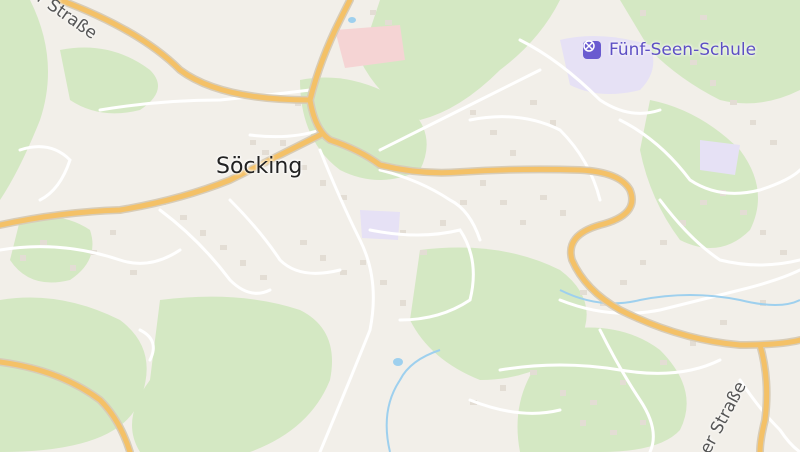 Image resolution: width=800 pixels, height=452 pixels. Describe the element at coordinates (259, 166) in the screenshot. I see `place-label: Söcking` at that location.